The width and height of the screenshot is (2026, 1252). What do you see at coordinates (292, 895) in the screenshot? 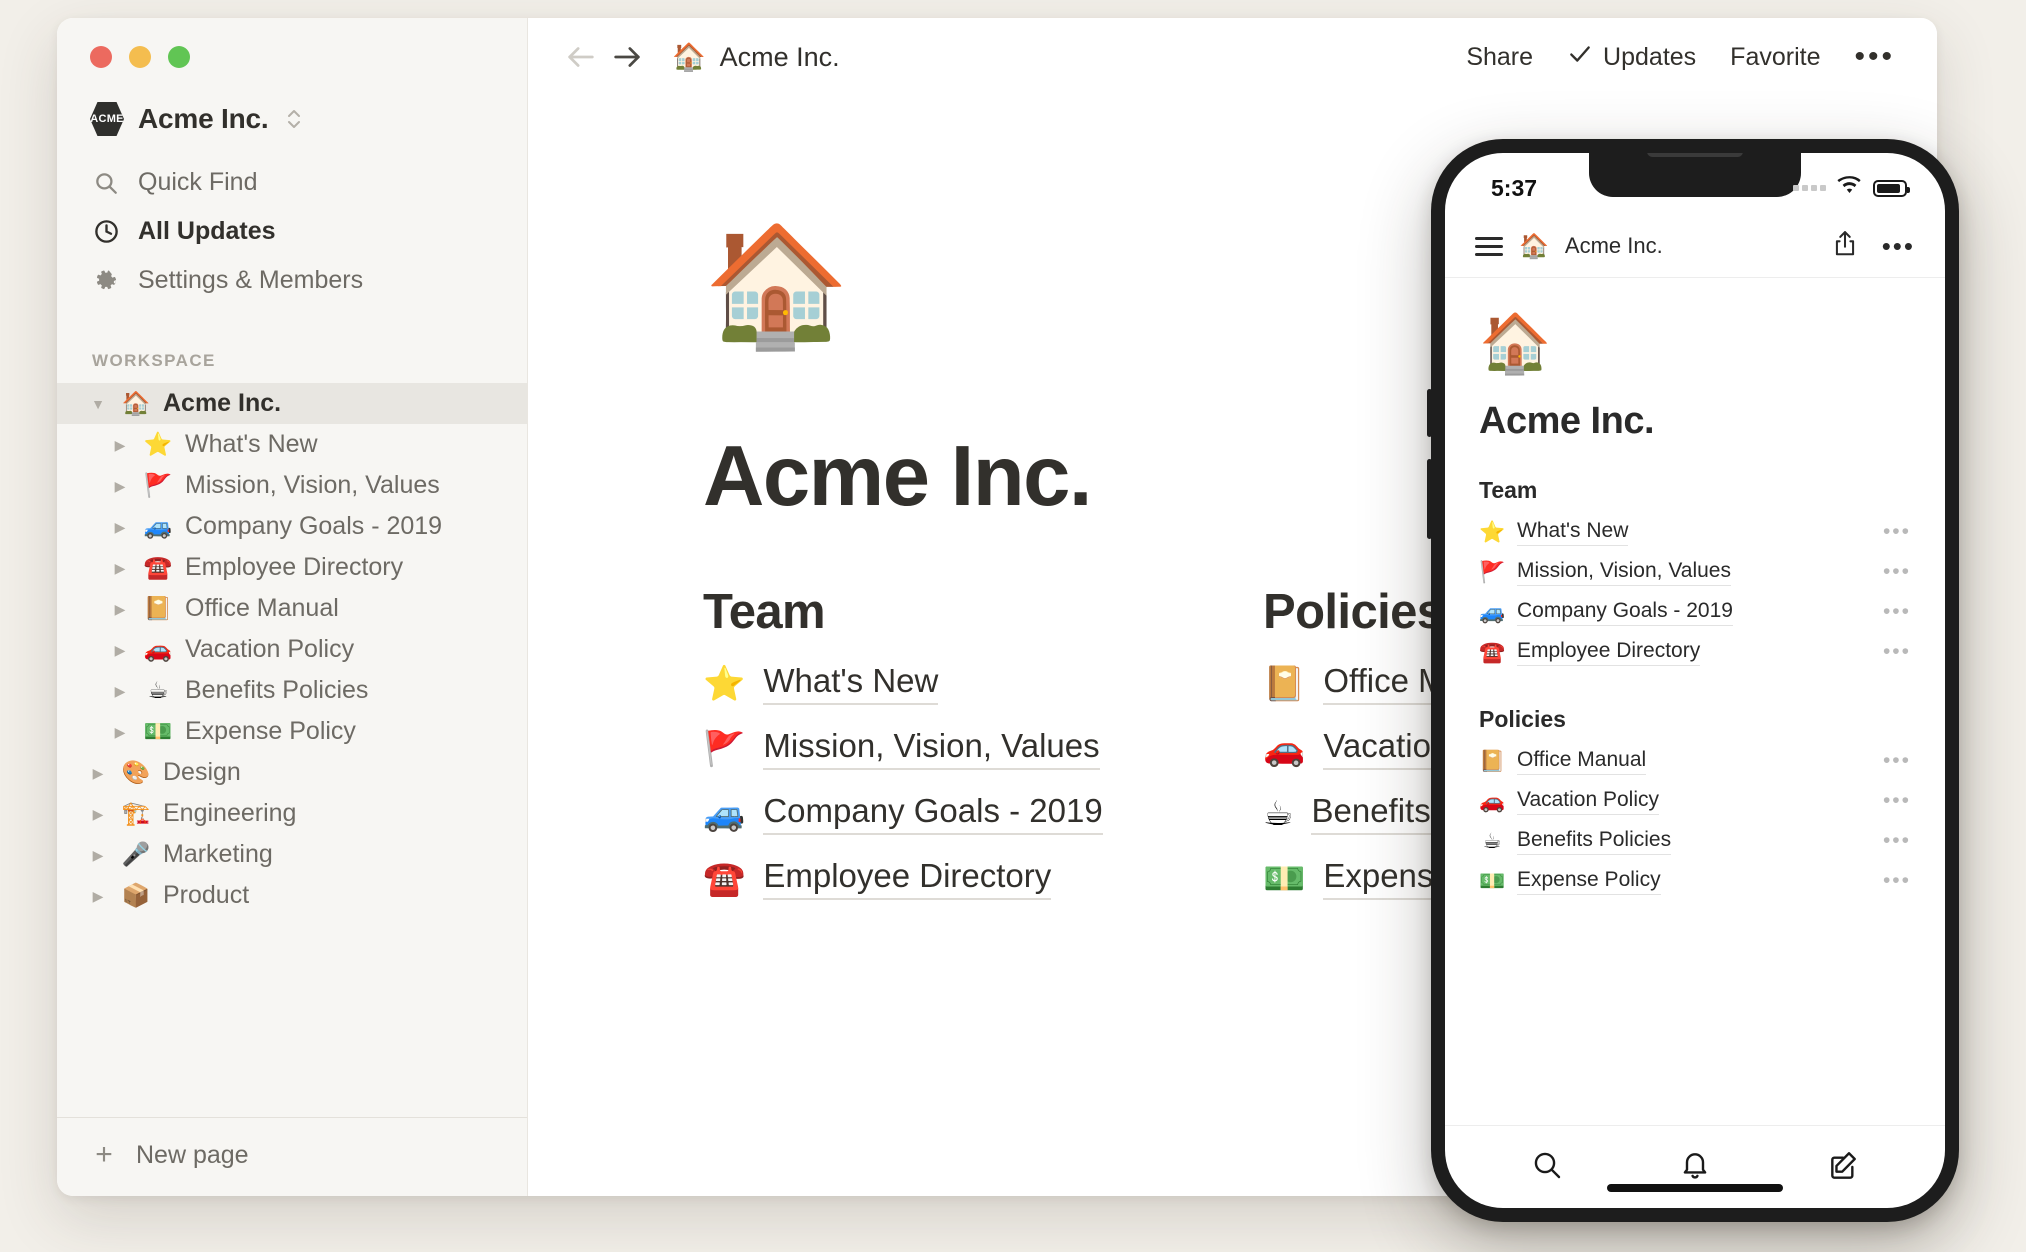
I see `sidebar-tree-item: ▶ 📦 Product` at bounding box center [292, 895].